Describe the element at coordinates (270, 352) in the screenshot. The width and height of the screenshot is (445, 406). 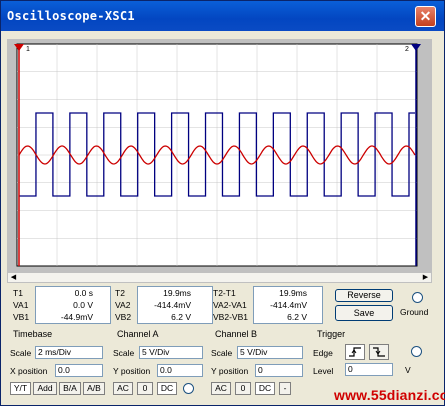
I see `channel-b-scale-field: 5 V/Div` at that location.